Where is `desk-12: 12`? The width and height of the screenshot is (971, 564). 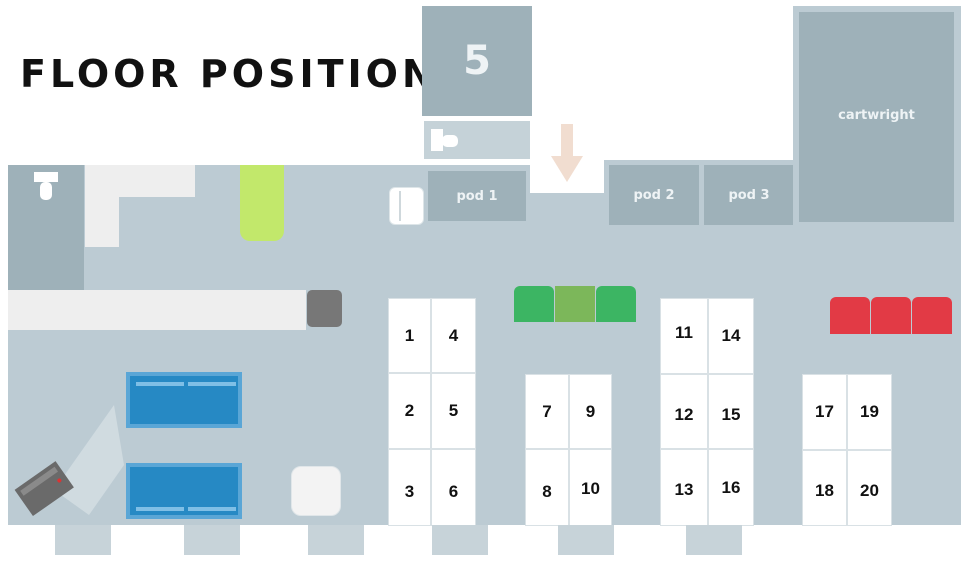 desk-12: 12 is located at coordinates (684, 411).